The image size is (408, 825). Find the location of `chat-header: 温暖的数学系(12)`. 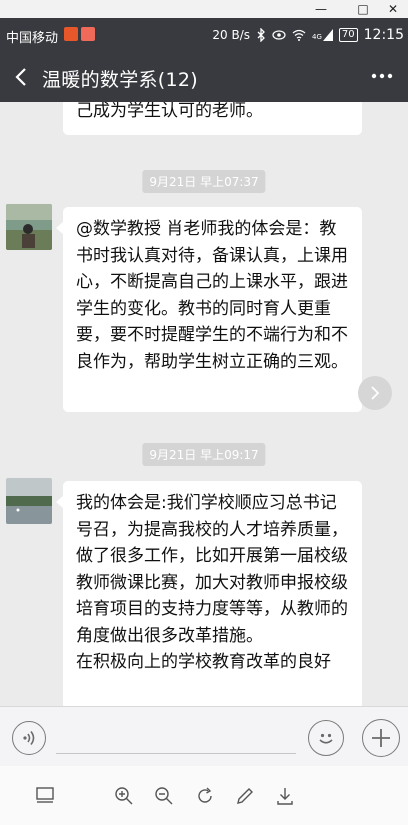

chat-header: 温暖的数学系(12) is located at coordinates (204, 77).